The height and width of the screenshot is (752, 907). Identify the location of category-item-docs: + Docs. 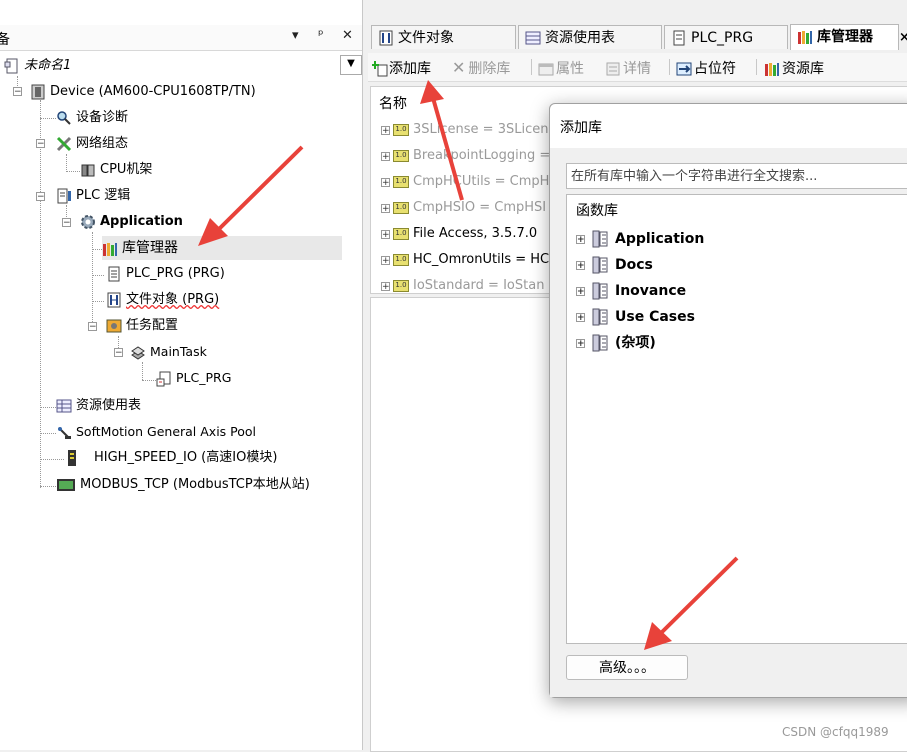
(614, 265).